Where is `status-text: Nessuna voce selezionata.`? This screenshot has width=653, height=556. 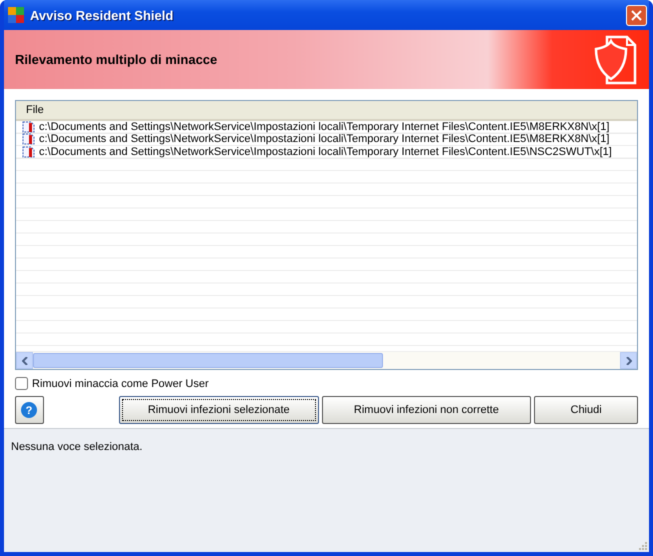 status-text: Nessuna voce selezionata. is located at coordinates (76, 447).